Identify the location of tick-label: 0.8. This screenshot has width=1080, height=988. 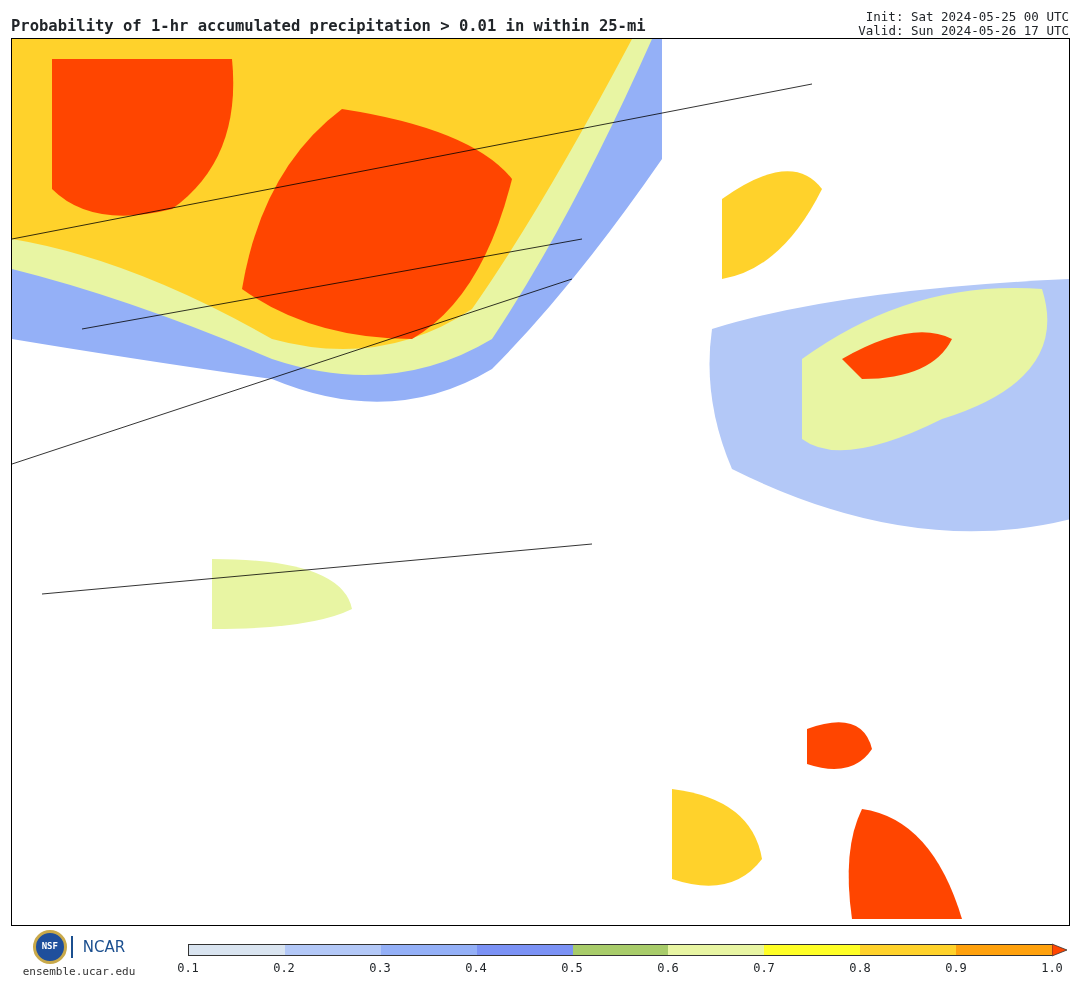
(860, 968).